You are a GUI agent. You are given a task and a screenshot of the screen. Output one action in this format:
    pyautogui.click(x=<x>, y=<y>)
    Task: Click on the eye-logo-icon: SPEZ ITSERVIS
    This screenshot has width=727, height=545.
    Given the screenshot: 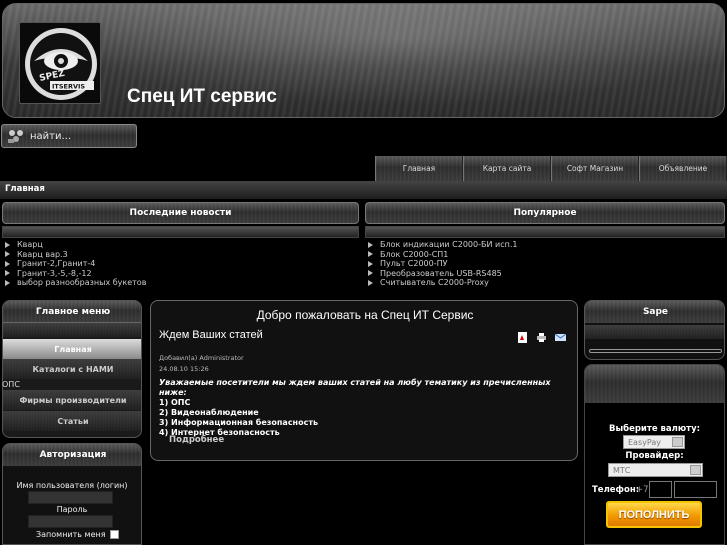 What is the action you would take?
    pyautogui.click(x=61, y=64)
    